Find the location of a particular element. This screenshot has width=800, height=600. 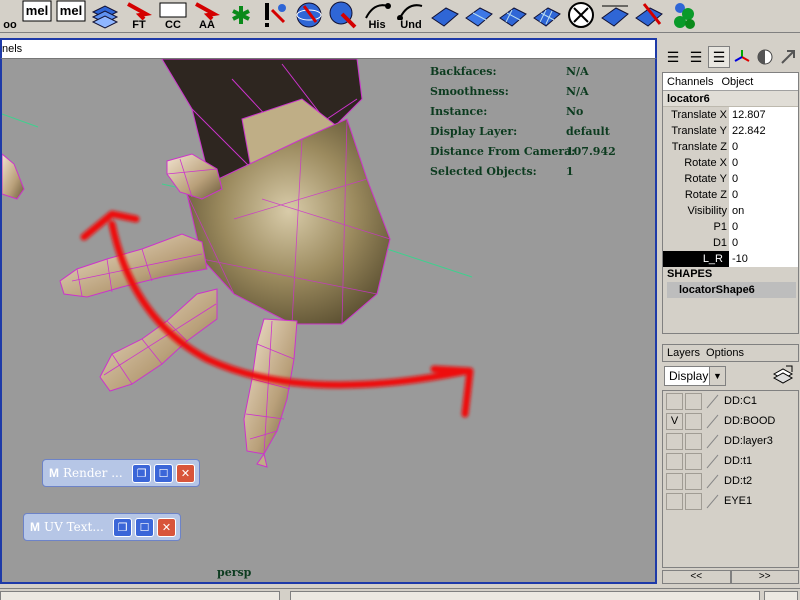

list-view-button: ☰ is located at coordinates (673, 57).